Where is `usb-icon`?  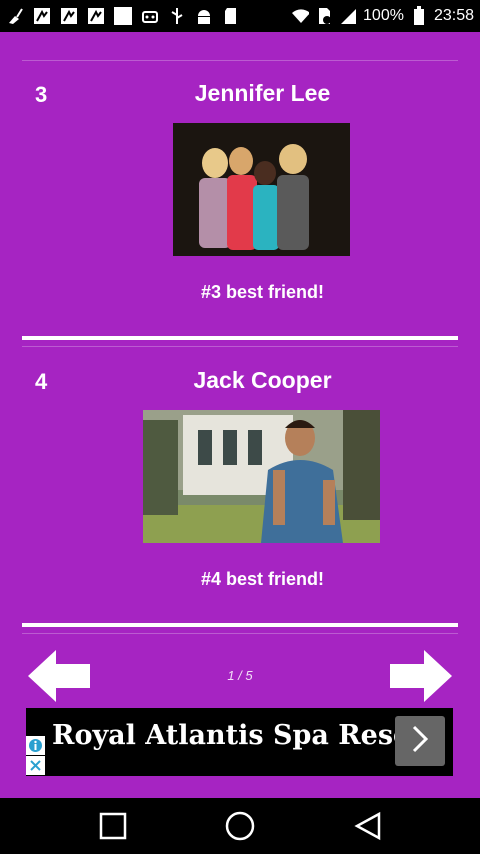 usb-icon is located at coordinates (177, 16).